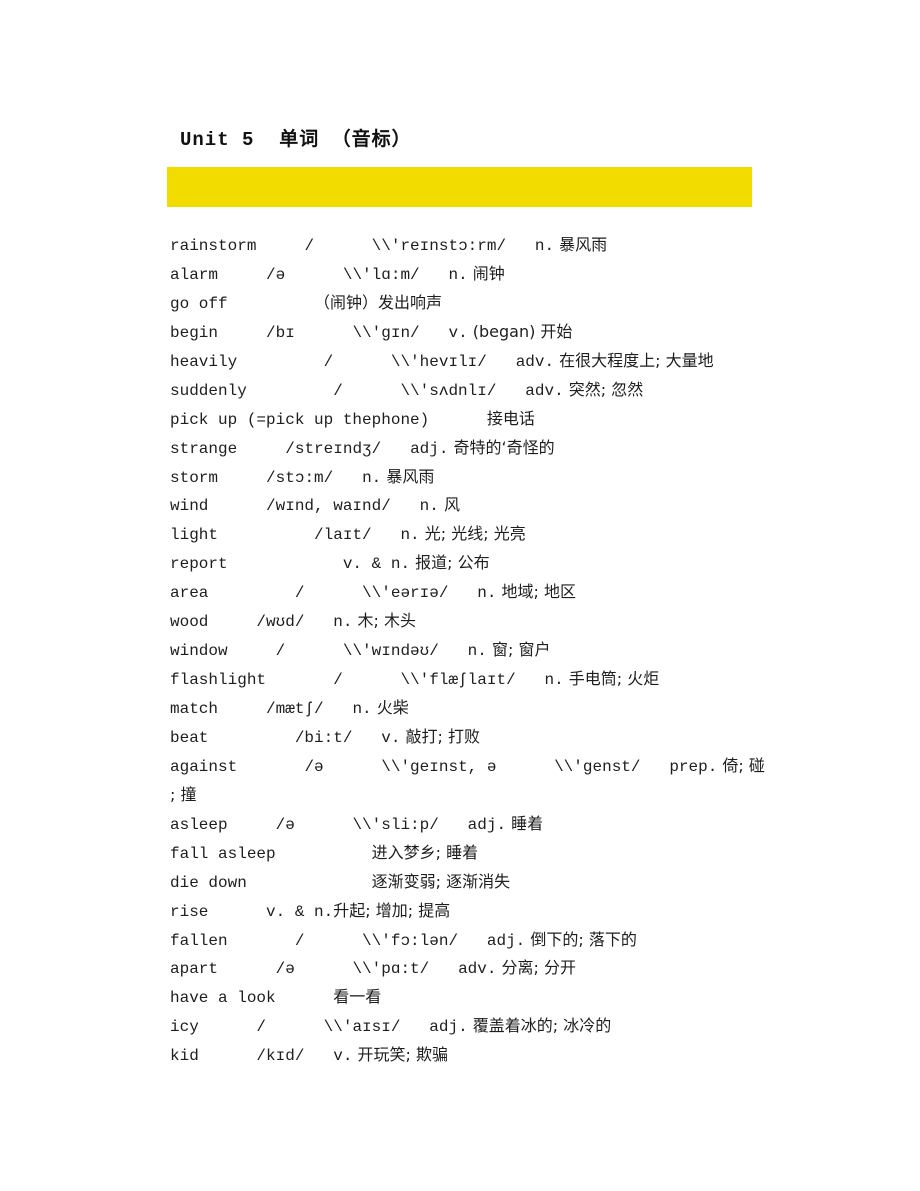 This screenshot has height=1191, width=920. Describe the element at coordinates (371, 593) in the screenshot. I see `vocab-phonetic: / \\'eərɪə/` at that location.